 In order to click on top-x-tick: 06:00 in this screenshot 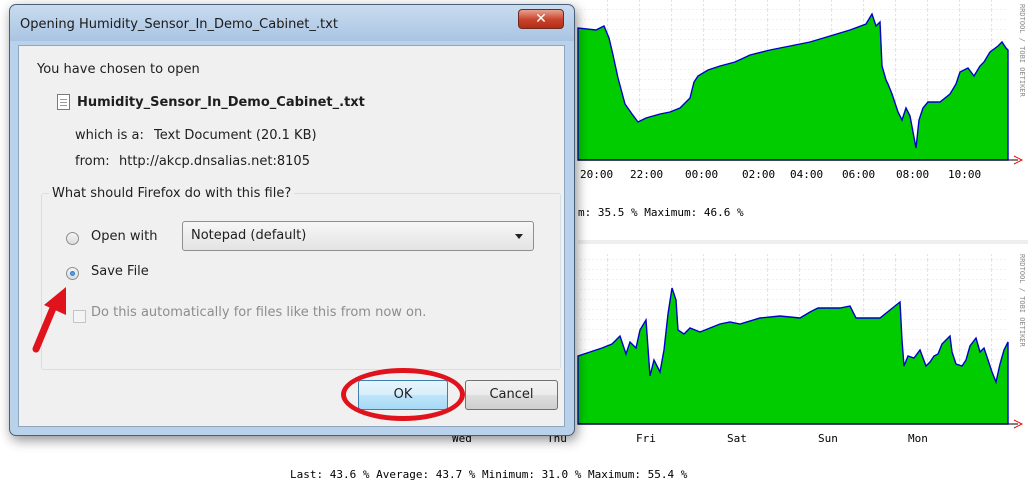, I will do `click(858, 174)`.